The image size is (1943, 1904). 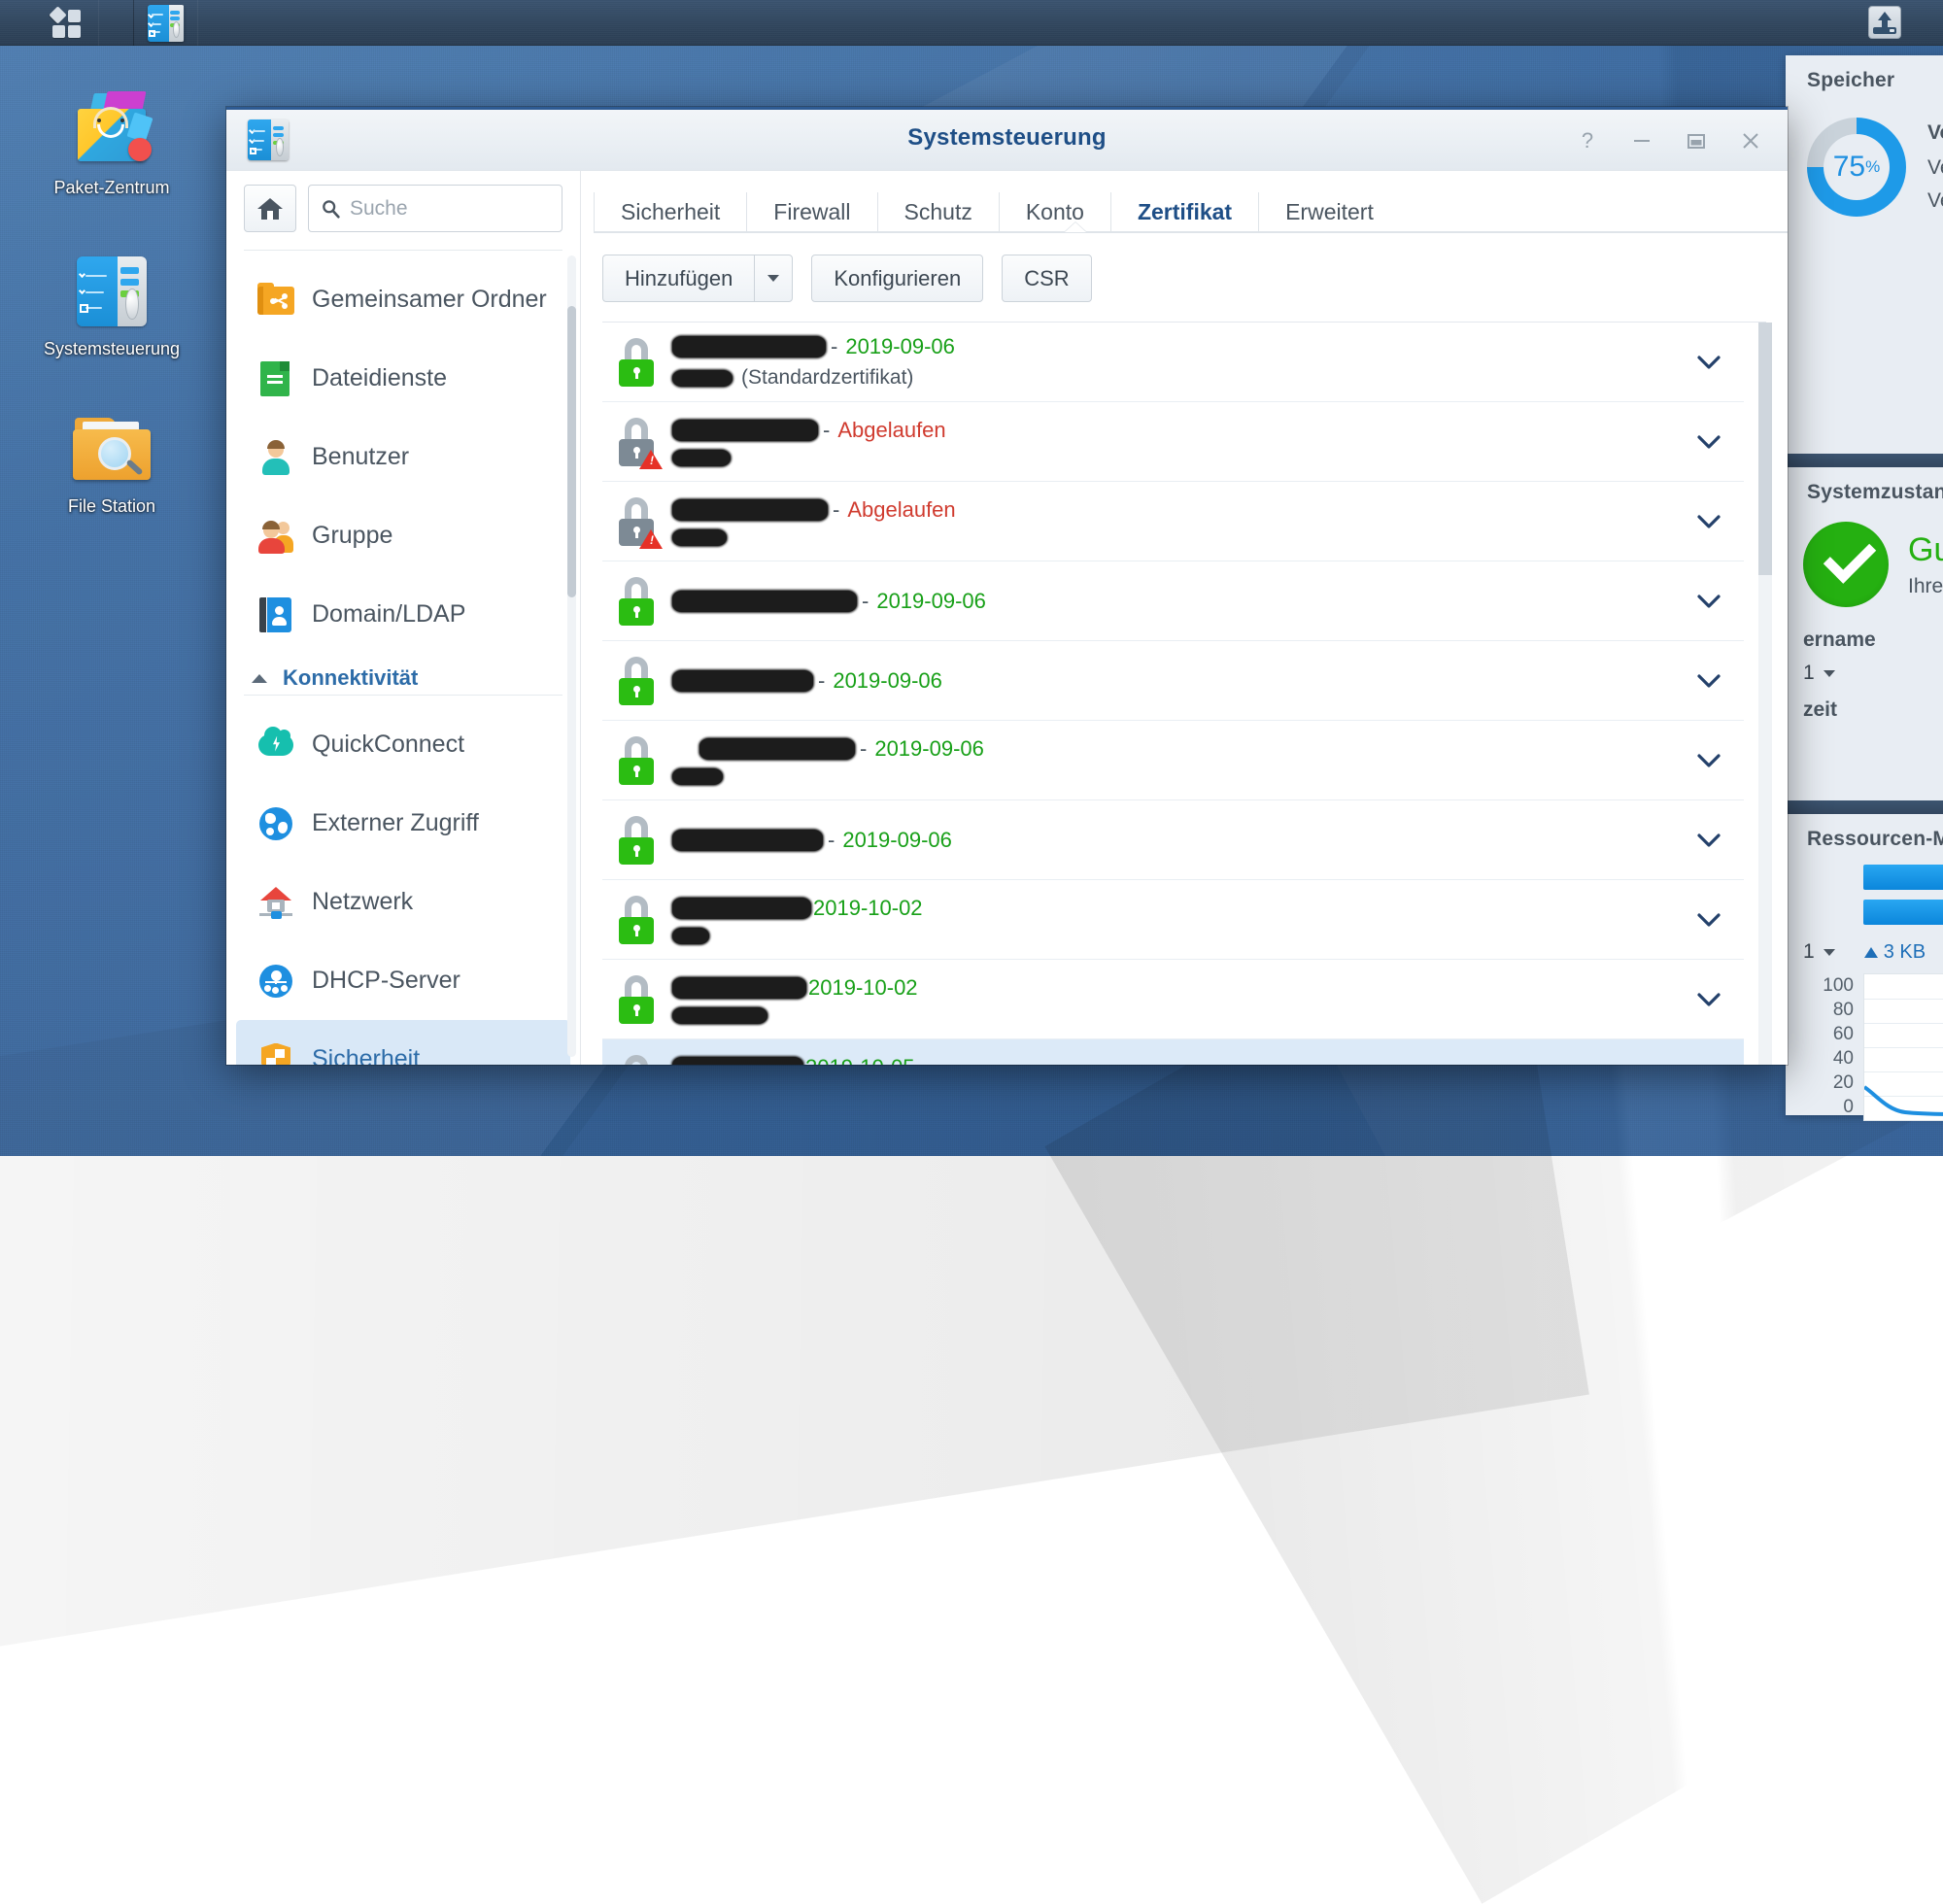 I want to click on certificate-info: 2019-10-02, so click(x=1182, y=999).